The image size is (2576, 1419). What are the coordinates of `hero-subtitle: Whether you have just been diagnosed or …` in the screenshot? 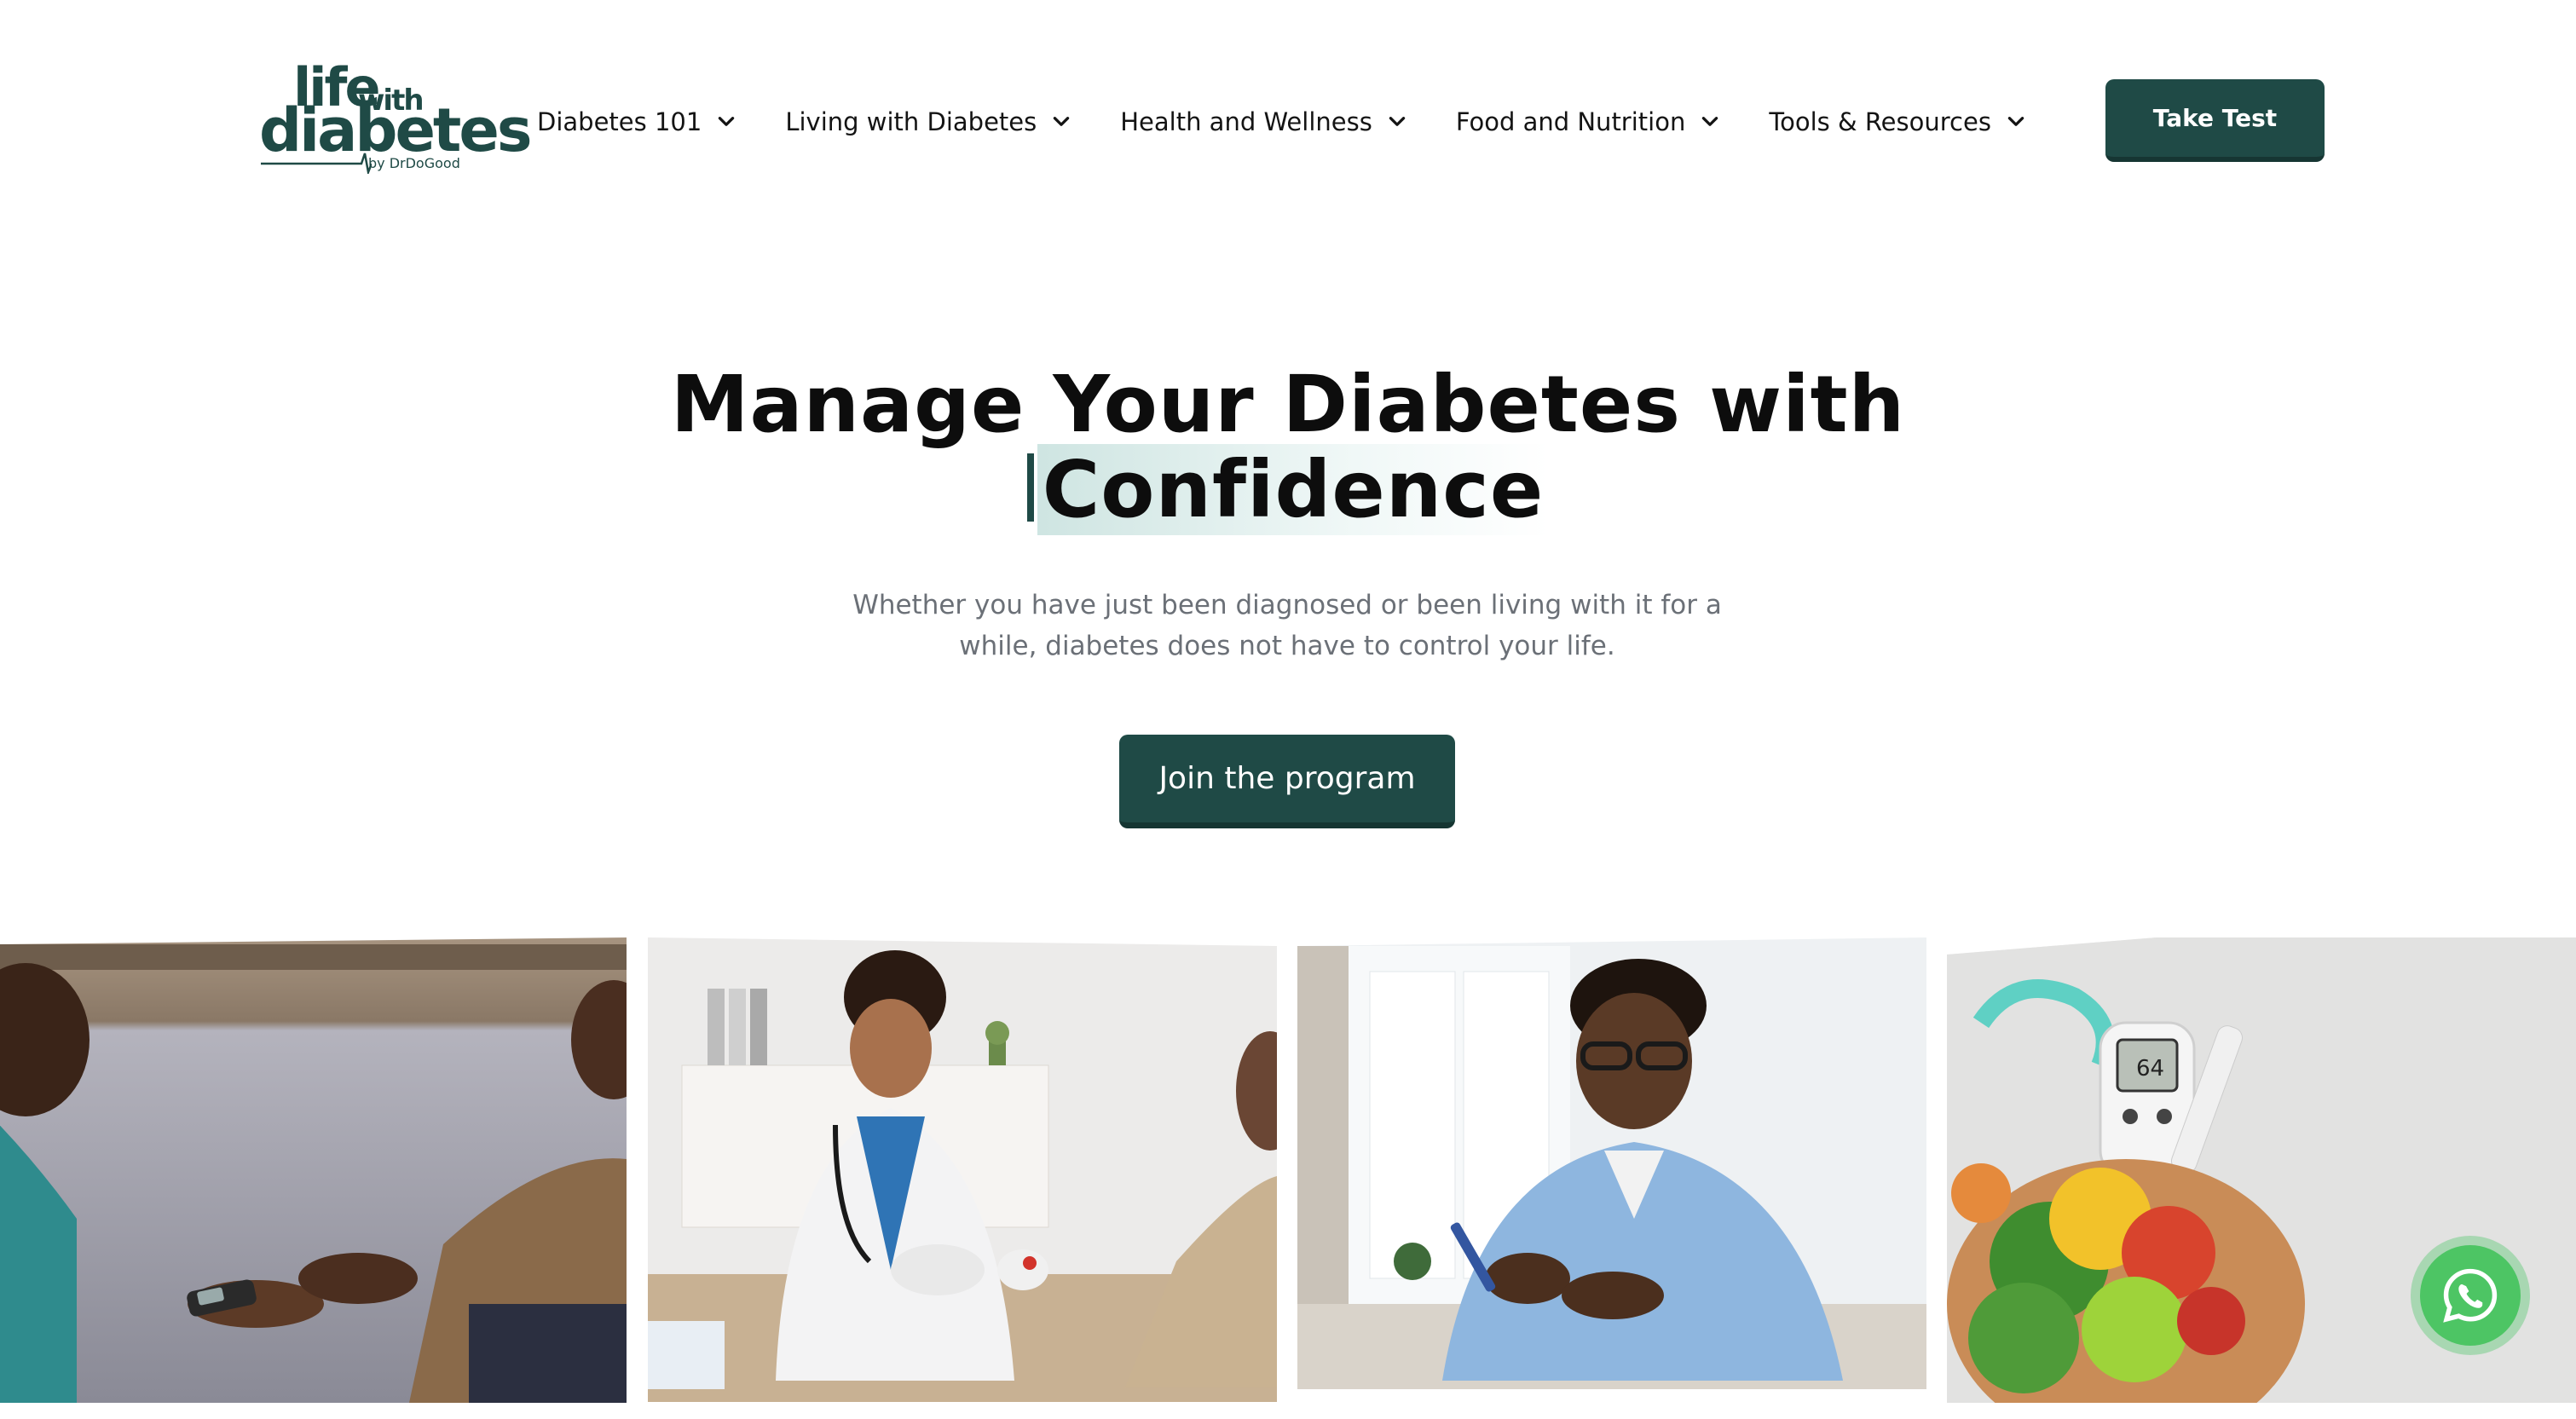 It's located at (1287, 625).